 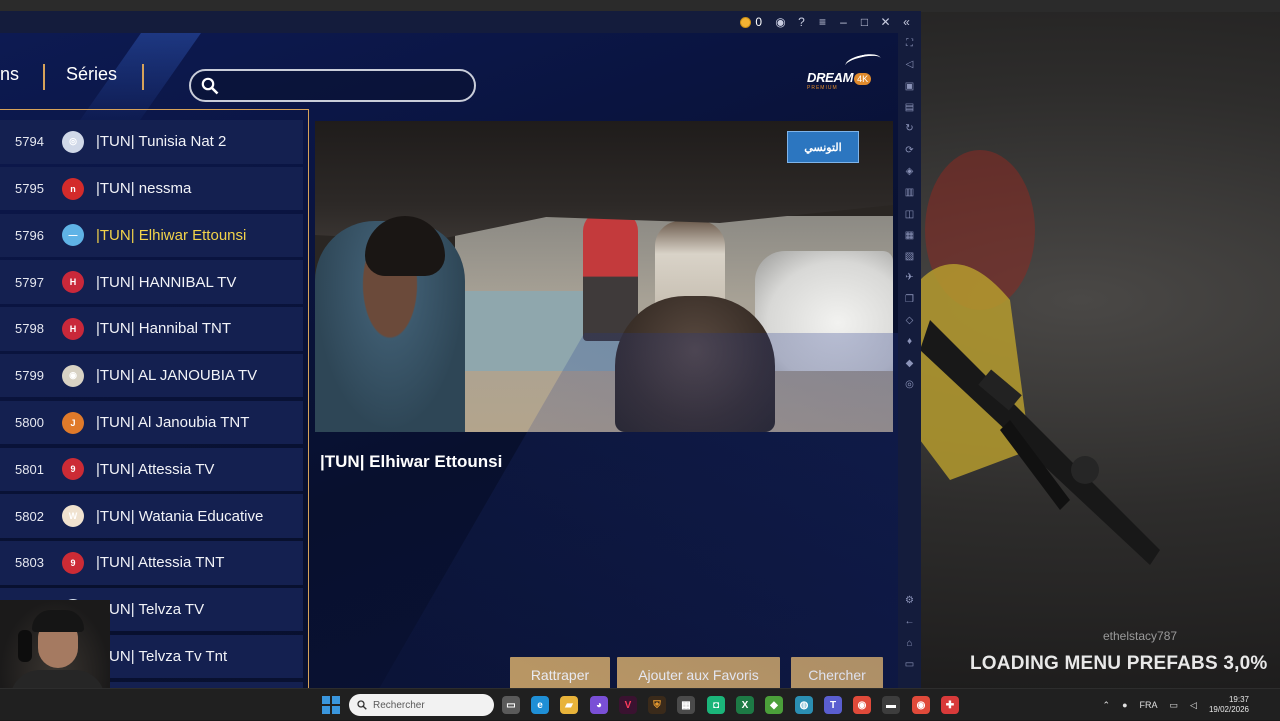 I want to click on network-app-icon: ◍, so click(x=804, y=705).